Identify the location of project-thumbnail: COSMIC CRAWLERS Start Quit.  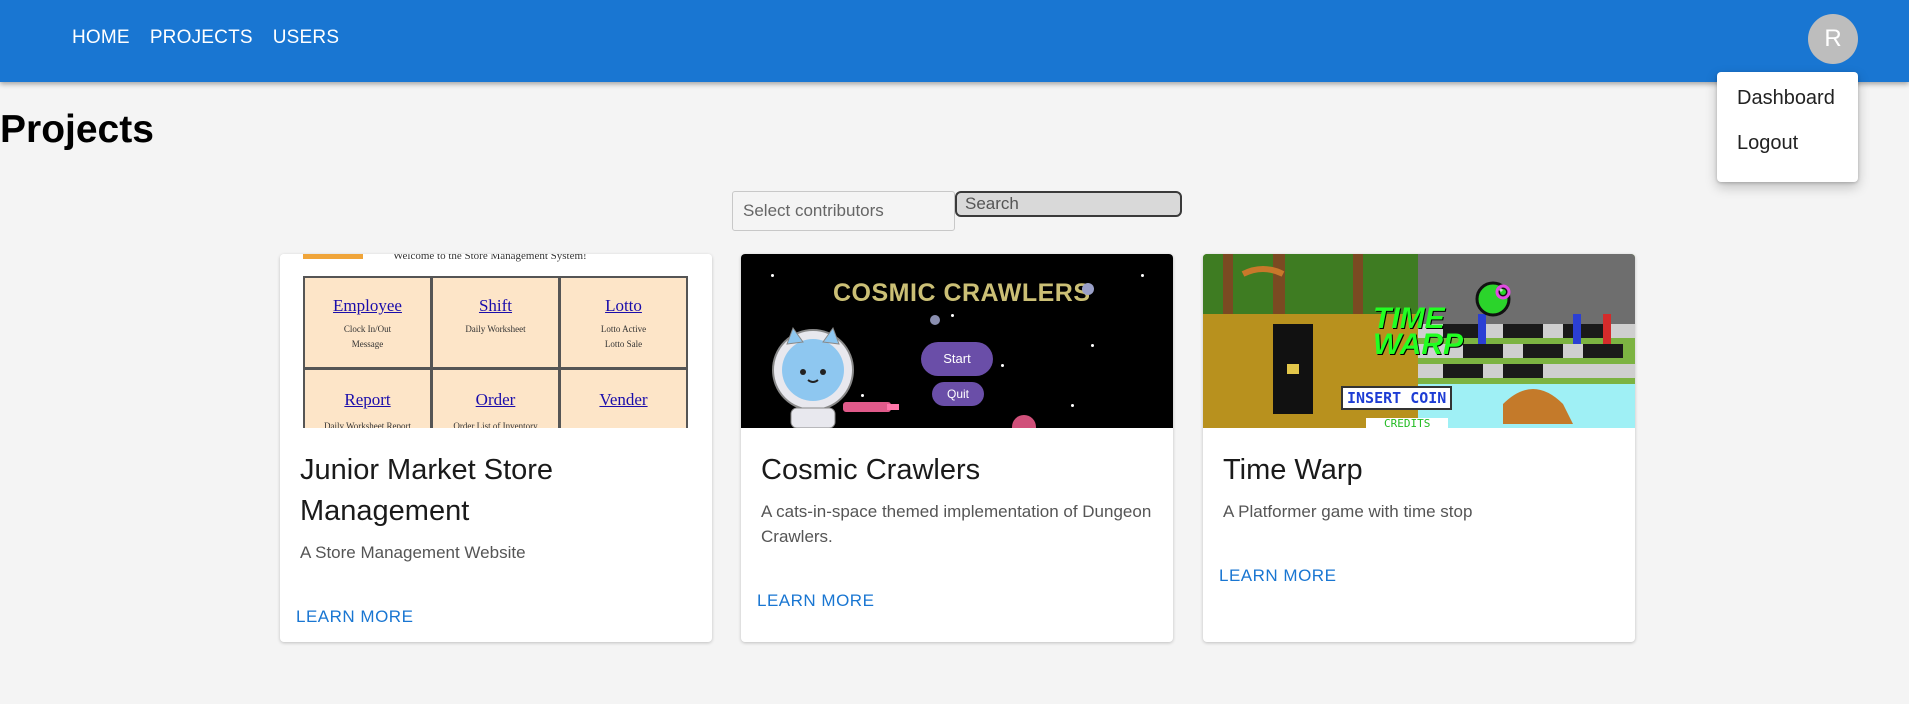
(957, 341).